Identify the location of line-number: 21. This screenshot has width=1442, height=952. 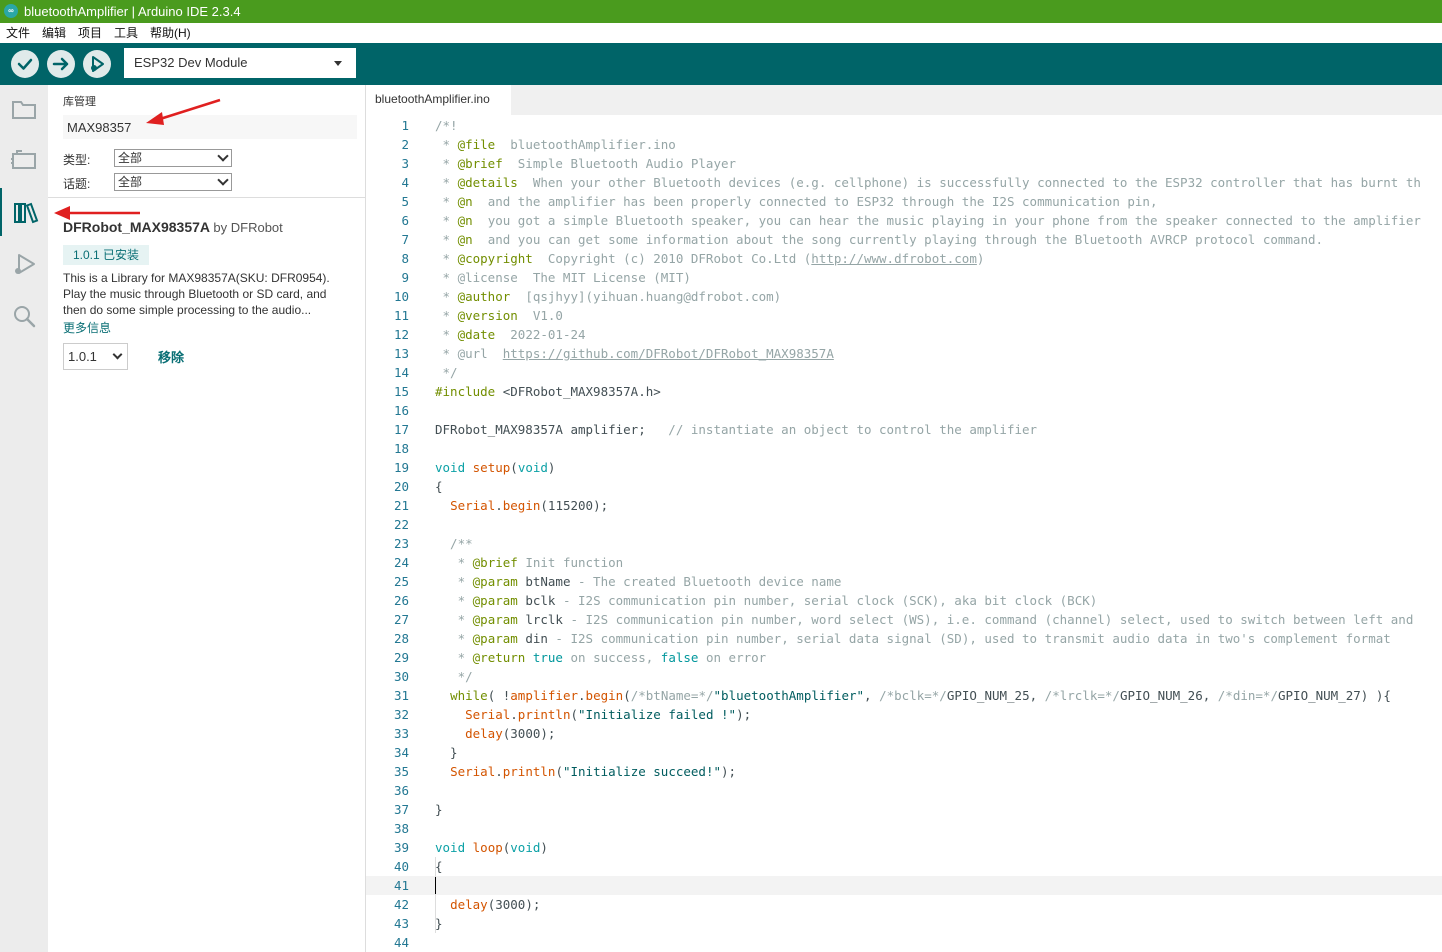
(401, 505).